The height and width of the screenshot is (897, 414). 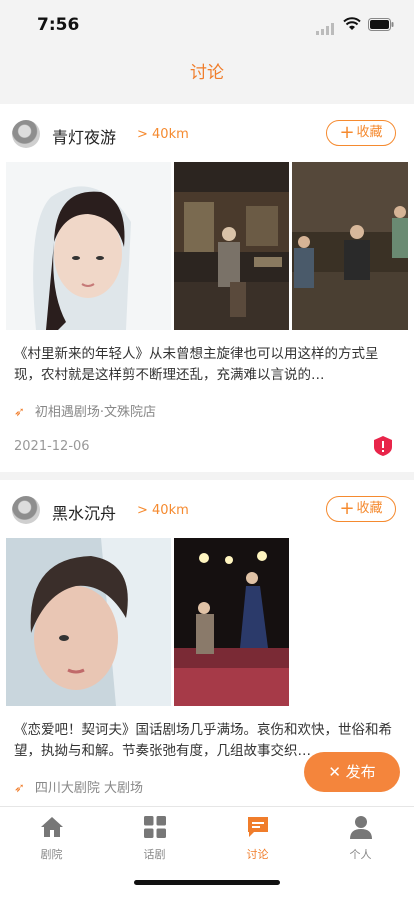 What do you see at coordinates (257, 827) in the screenshot?
I see `chat-icon` at bounding box center [257, 827].